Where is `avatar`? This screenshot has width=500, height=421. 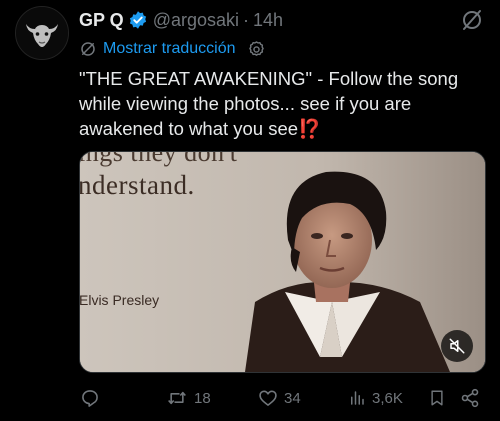 avatar is located at coordinates (42, 33).